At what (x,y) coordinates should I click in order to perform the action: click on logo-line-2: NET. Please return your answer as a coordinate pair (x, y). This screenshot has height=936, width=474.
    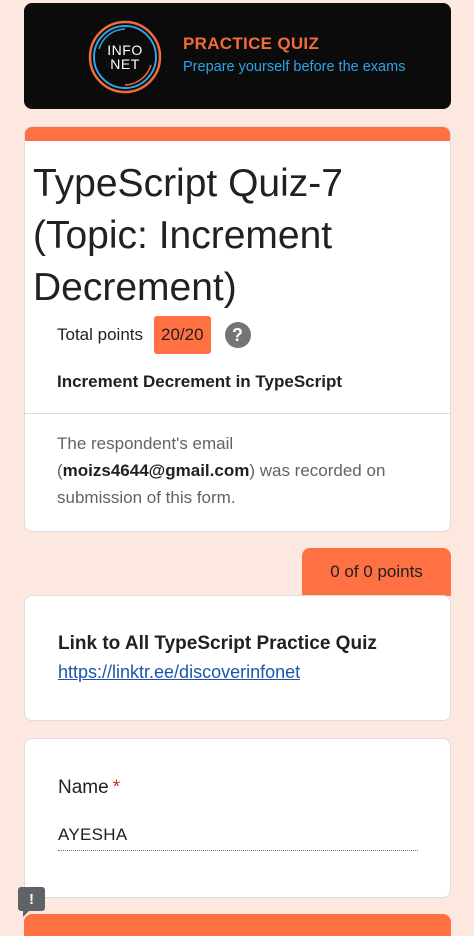
    Looking at the image, I should click on (125, 64).